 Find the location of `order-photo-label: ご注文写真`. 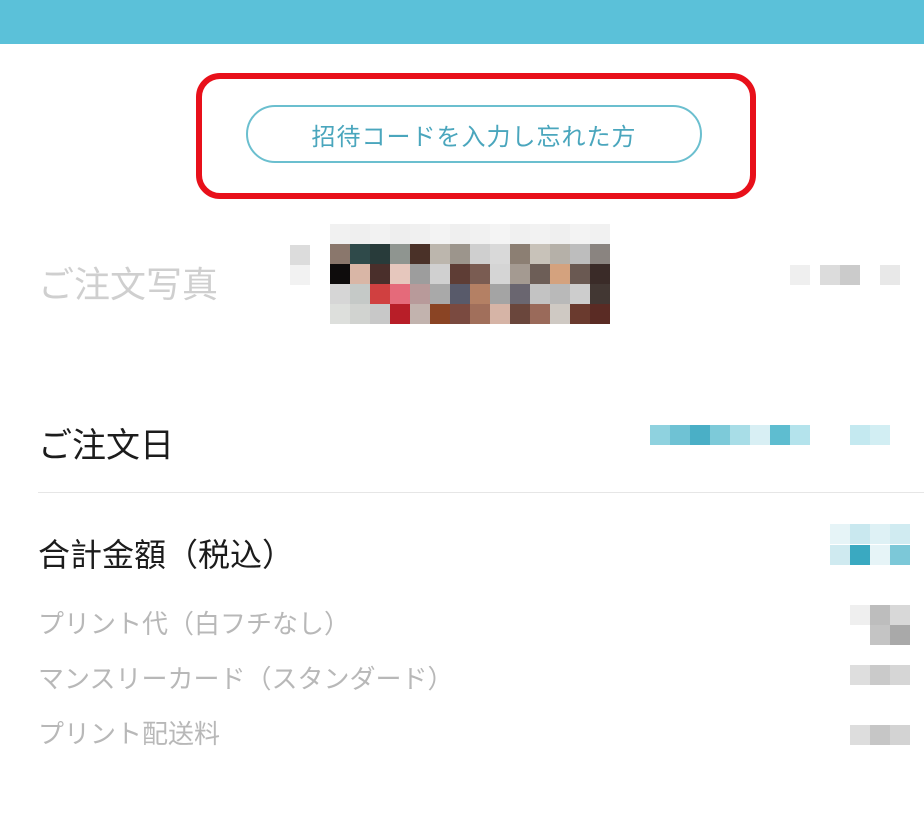

order-photo-label: ご注文写真 is located at coordinates (128, 285).